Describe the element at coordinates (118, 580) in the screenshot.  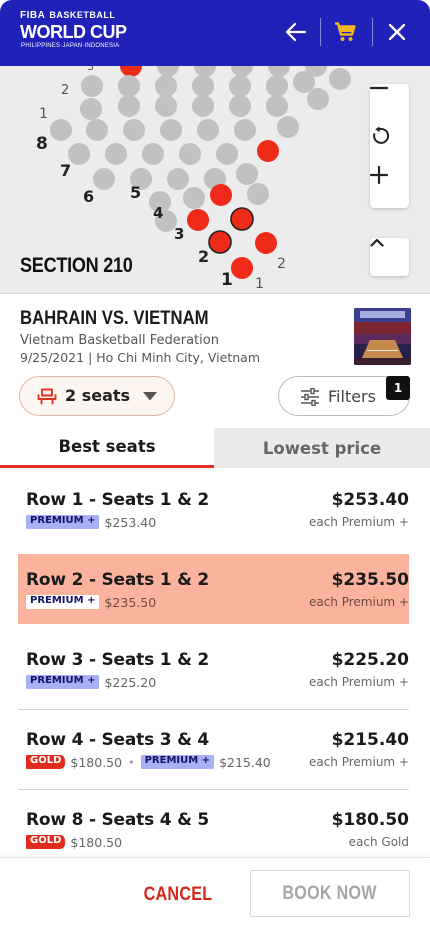
I see `listing-title: Row 2 - Seats 1 & 2` at that location.